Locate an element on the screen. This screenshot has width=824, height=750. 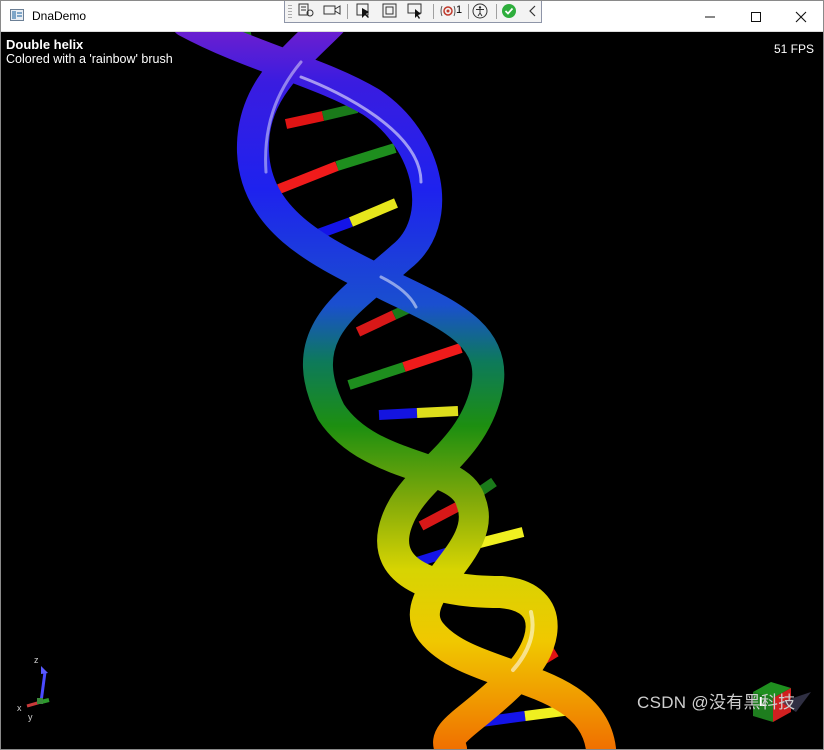
checkmark-icon is located at coordinates (509, 11).